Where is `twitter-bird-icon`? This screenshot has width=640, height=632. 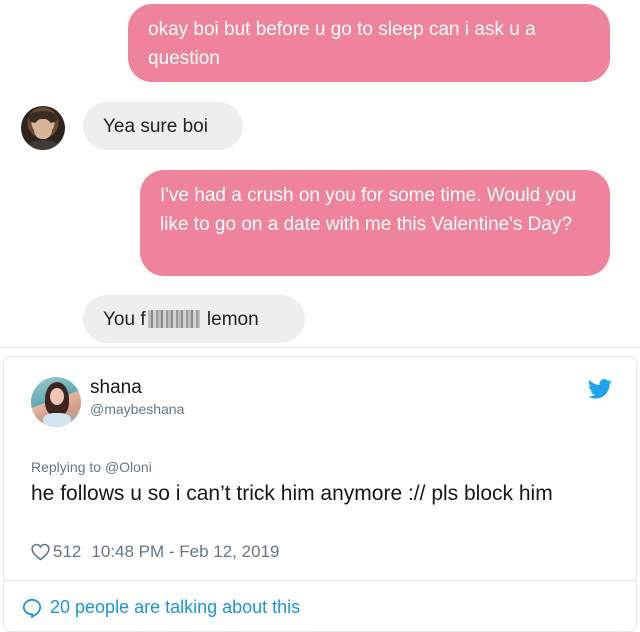
twitter-bird-icon is located at coordinates (600, 389).